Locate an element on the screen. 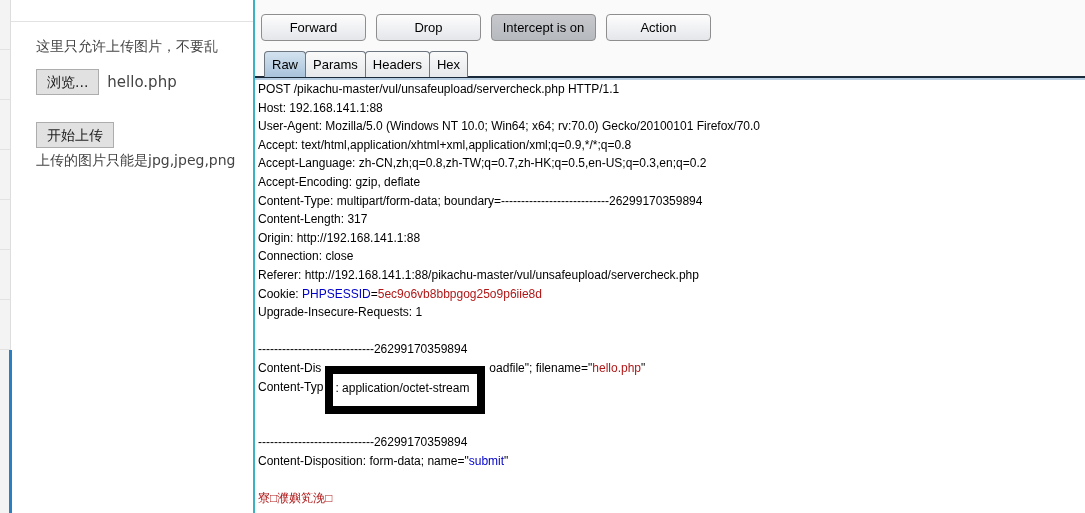 The height and width of the screenshot is (513, 1085). request-text: oadfile"; filename=" is located at coordinates (541, 368).